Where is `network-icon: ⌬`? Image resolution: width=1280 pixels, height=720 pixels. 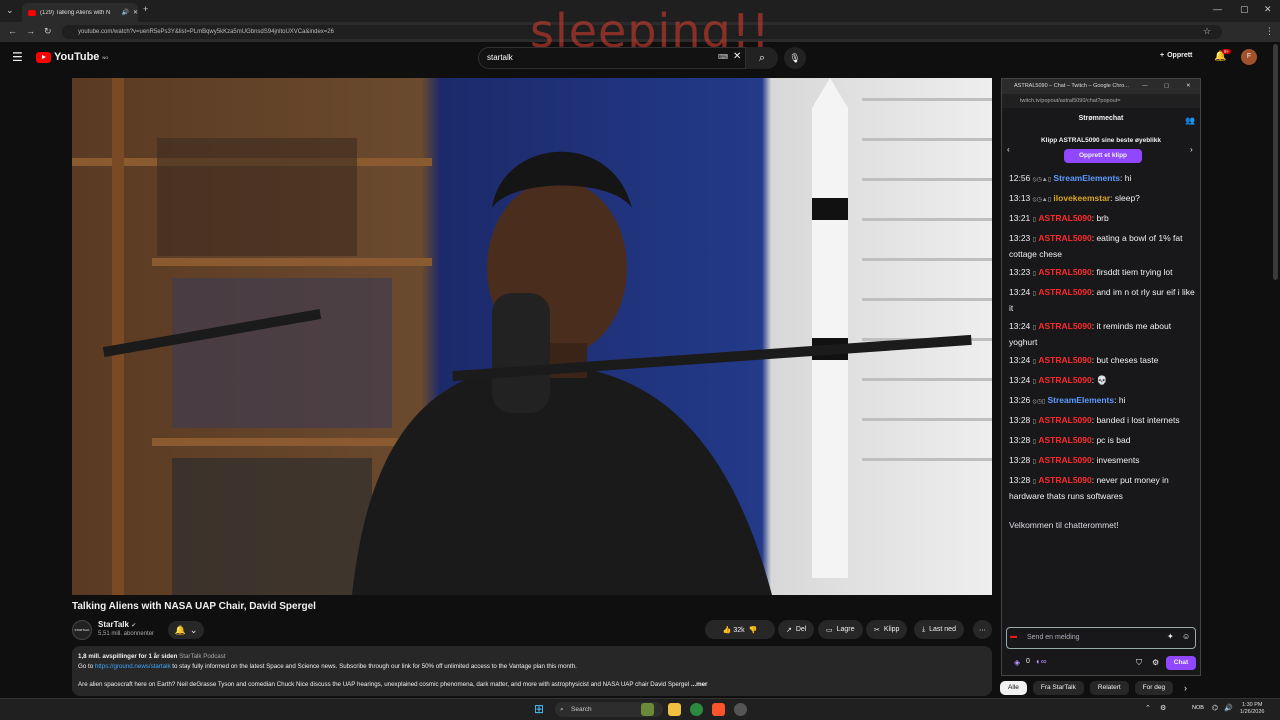 network-icon: ⌬ is located at coordinates (1215, 708).